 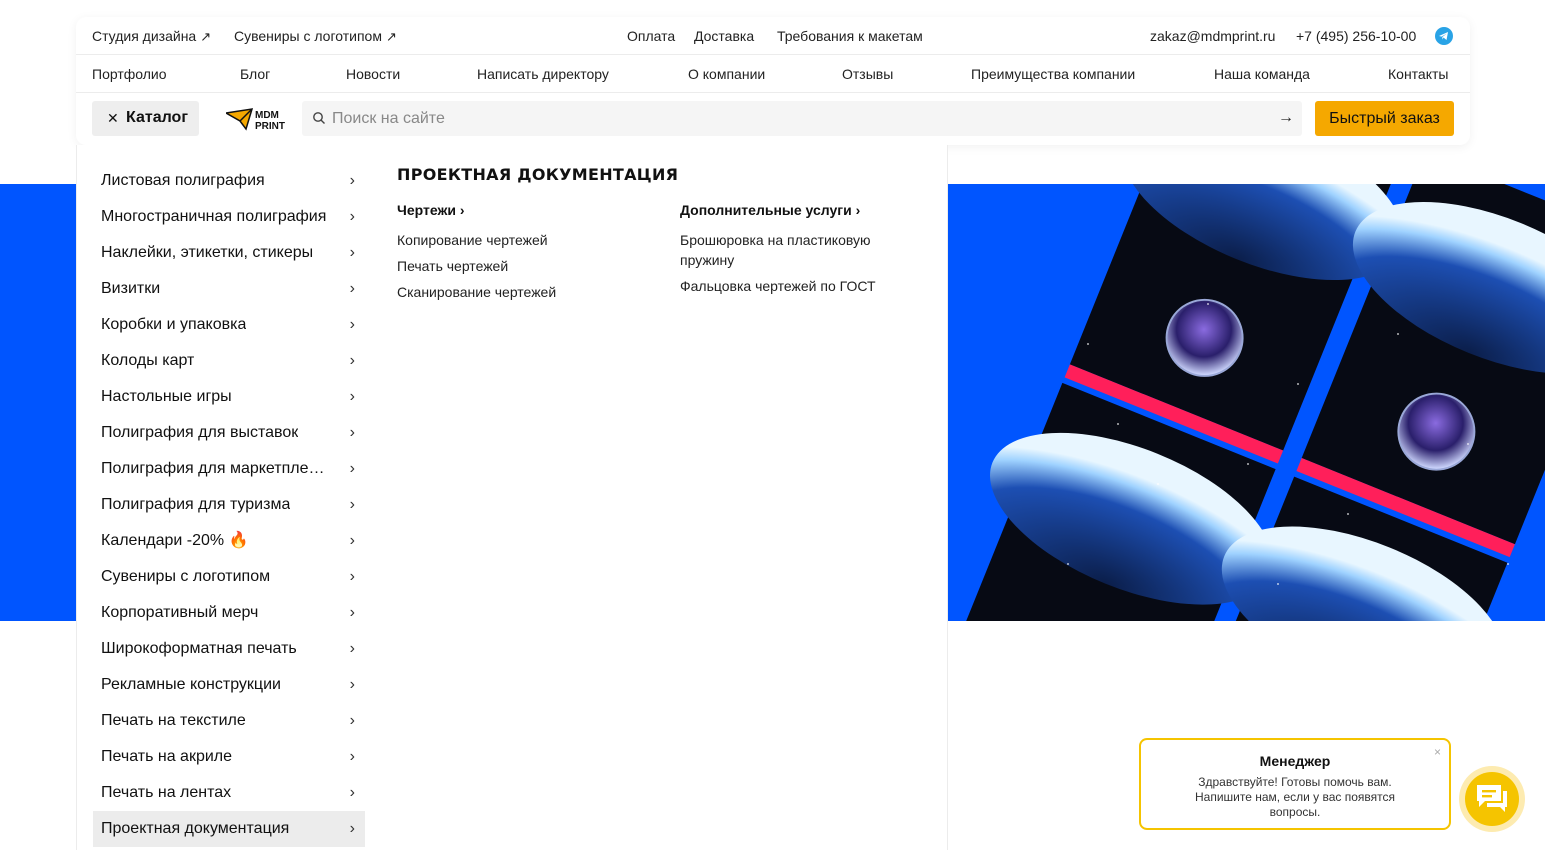 I want to click on category-item: Печать на акриле ›, so click(x=229, y=757).